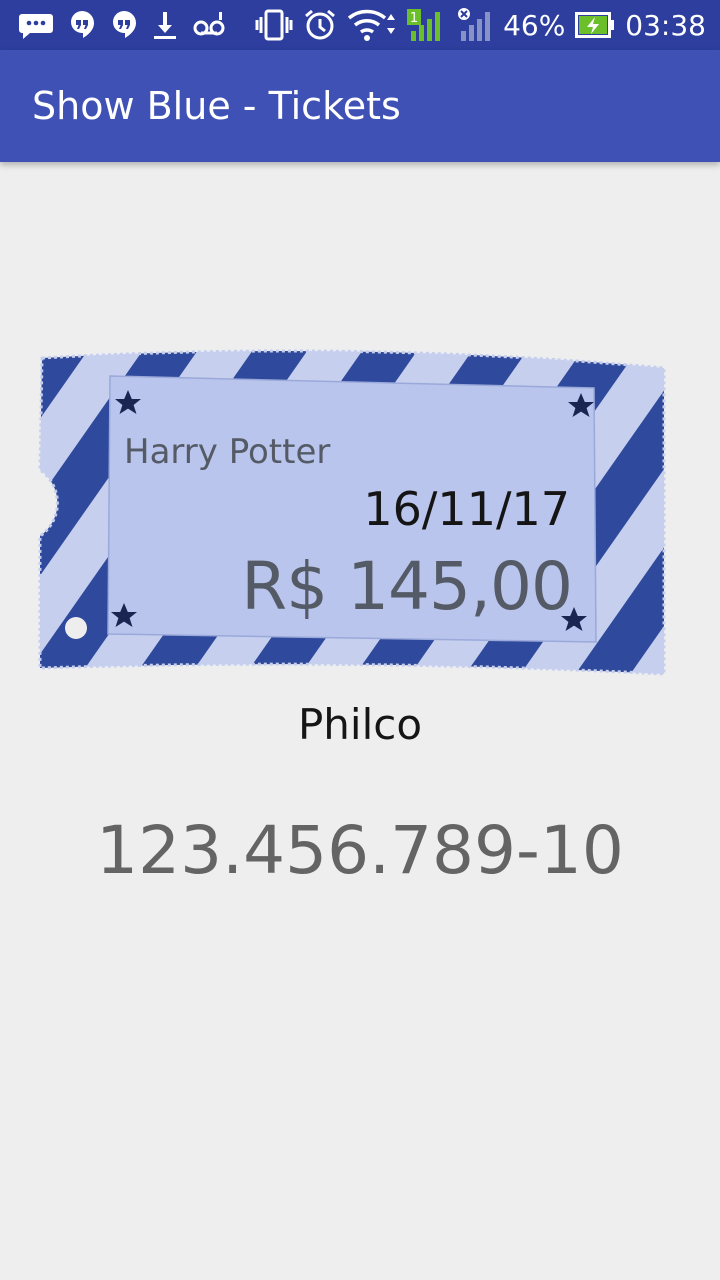 The height and width of the screenshot is (1280, 720). I want to click on signal-icon: 1, so click(427, 25).